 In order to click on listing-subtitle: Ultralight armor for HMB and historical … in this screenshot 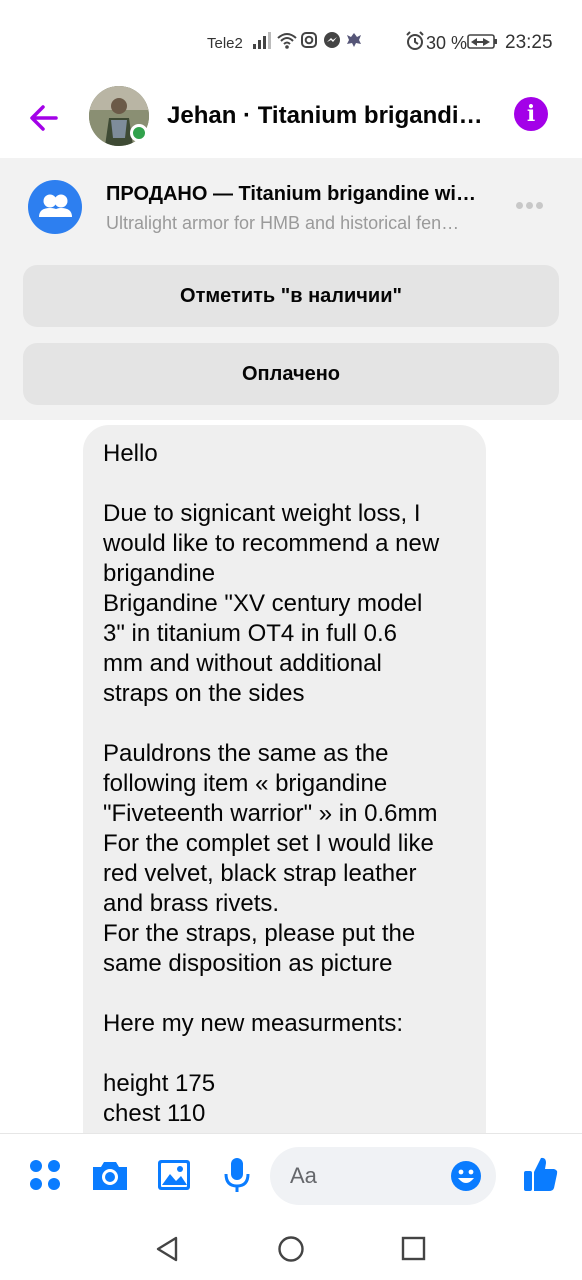, I will do `click(283, 223)`.